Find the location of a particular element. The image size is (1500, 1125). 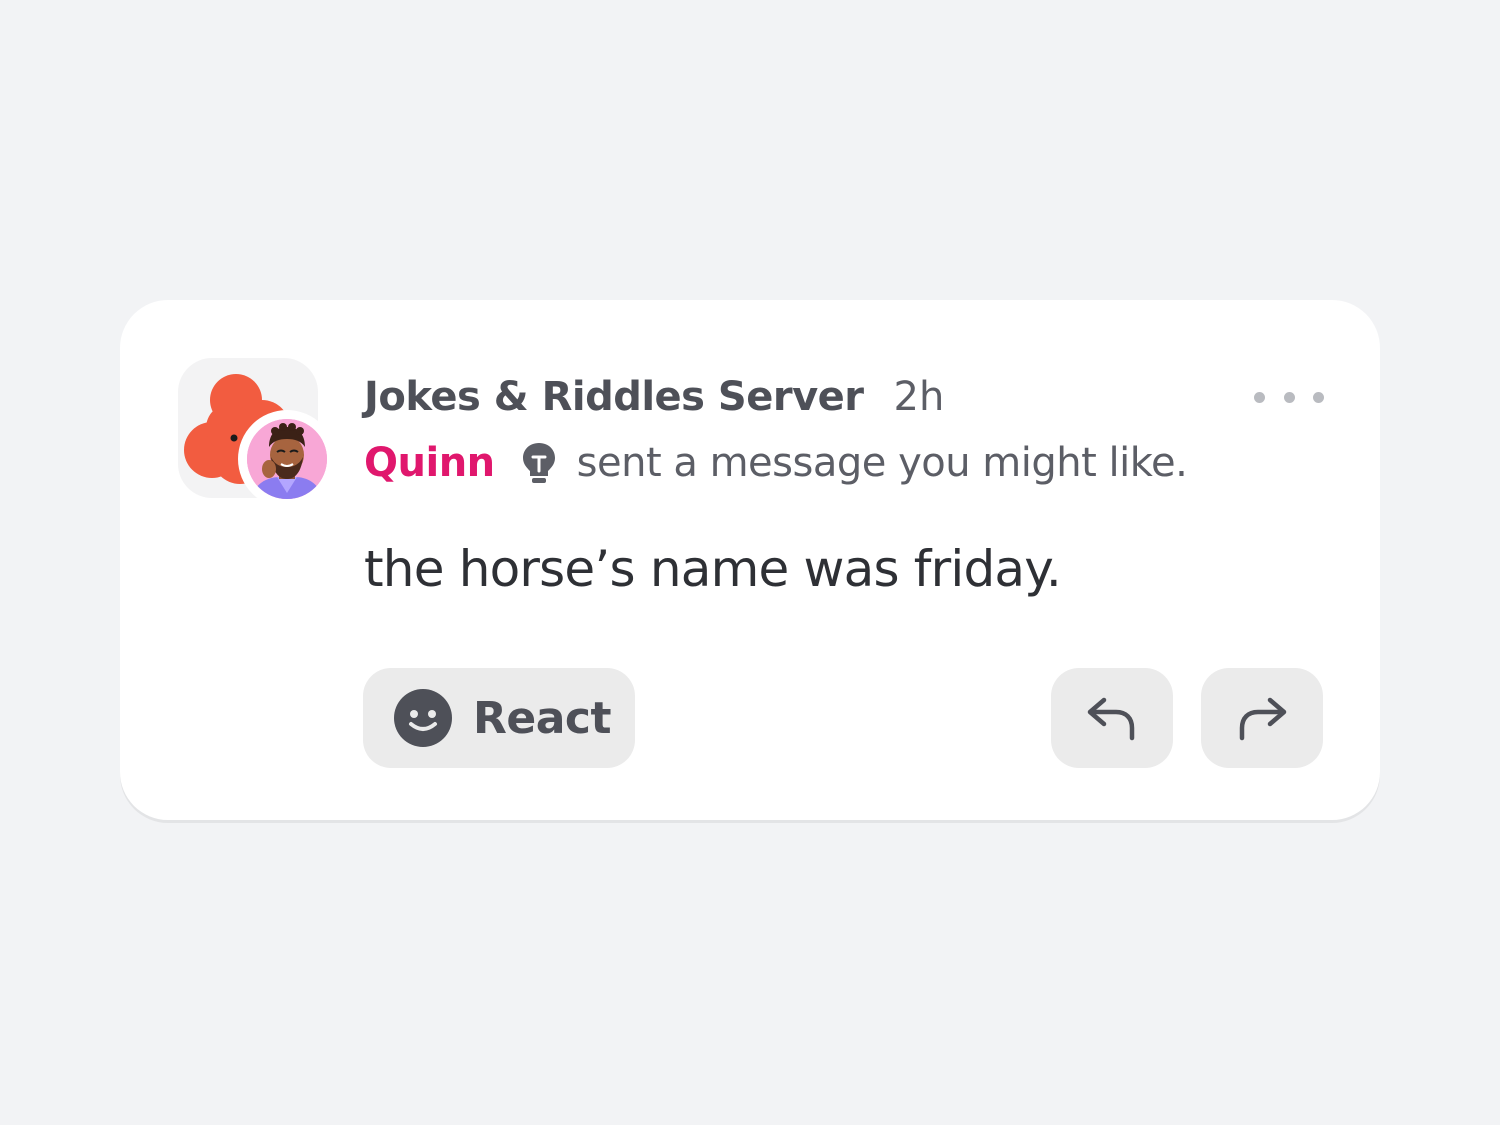

reply-arrow-icon is located at coordinates (1111, 719).